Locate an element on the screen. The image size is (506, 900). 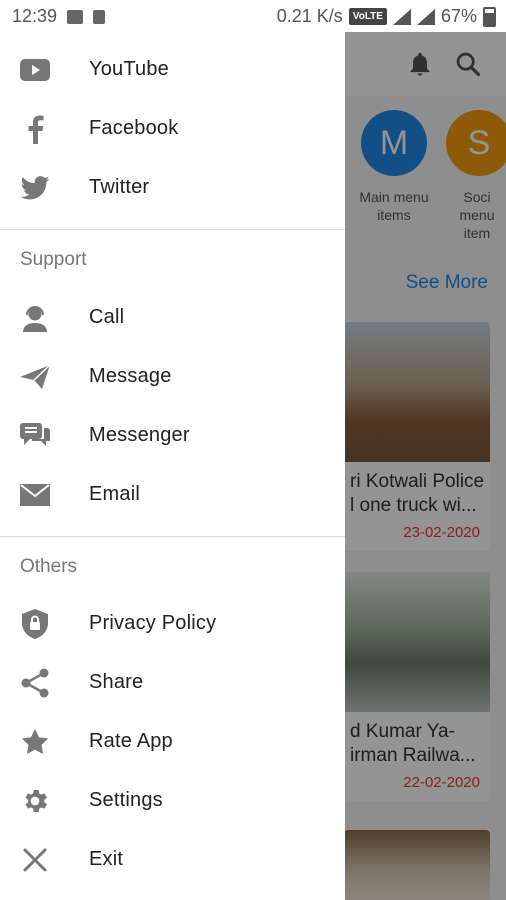
paper-plane-icon is located at coordinates (35, 377).